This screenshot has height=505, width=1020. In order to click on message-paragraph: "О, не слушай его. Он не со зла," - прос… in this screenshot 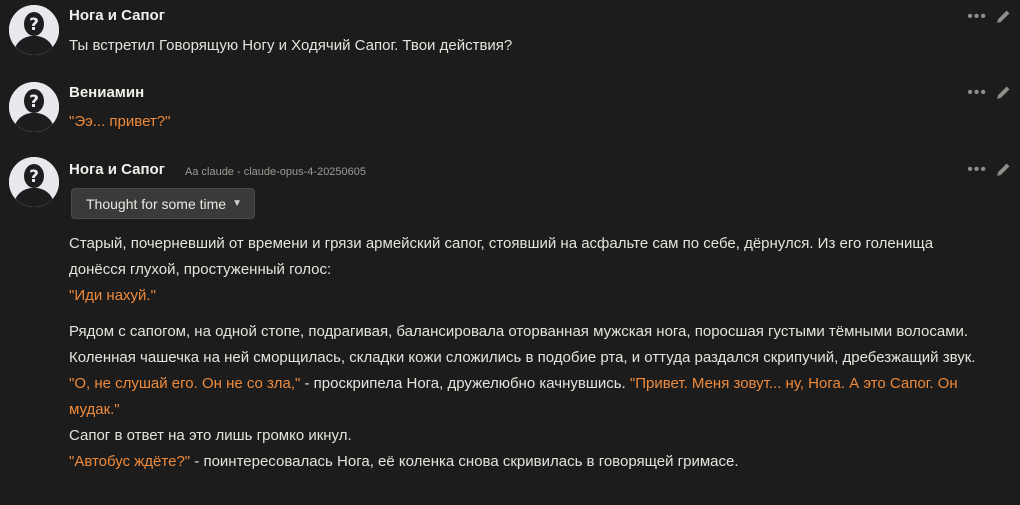, I will do `click(513, 396)`.